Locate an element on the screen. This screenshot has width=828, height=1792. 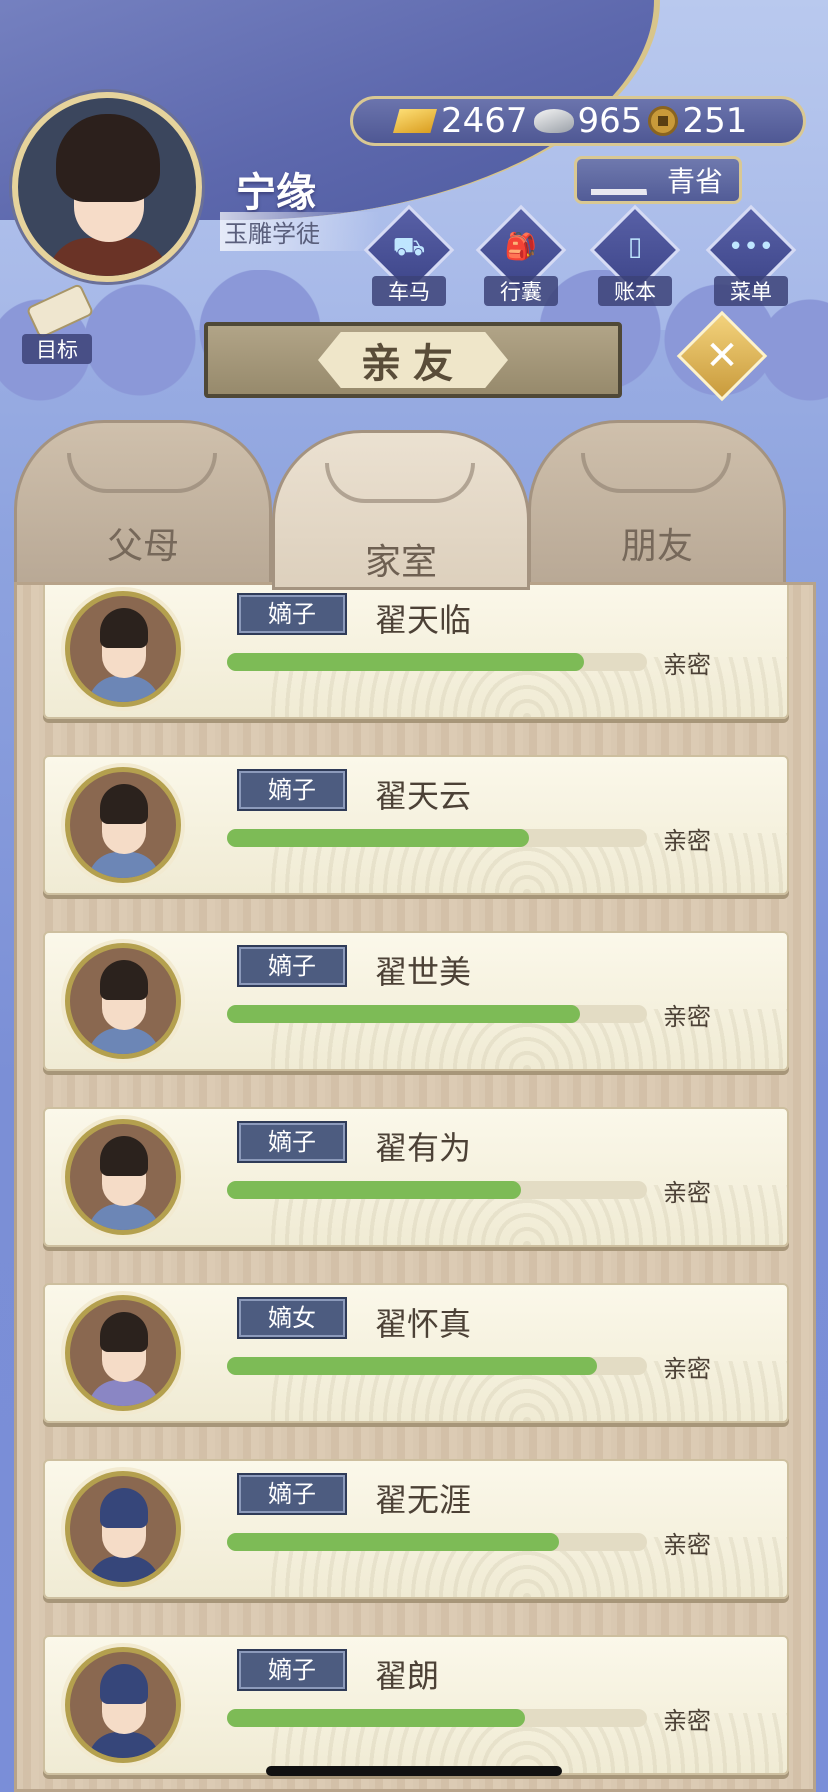
currency-bar: 2467 965 251 is located at coordinates (578, 121).